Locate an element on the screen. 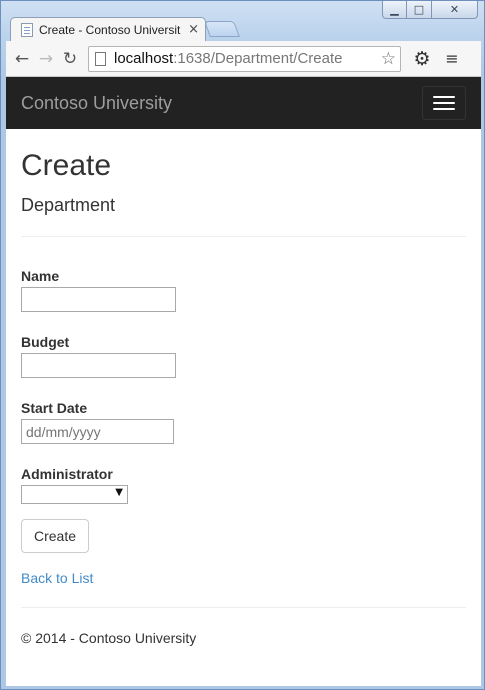  maximize-button: □ is located at coordinates (419, 10).